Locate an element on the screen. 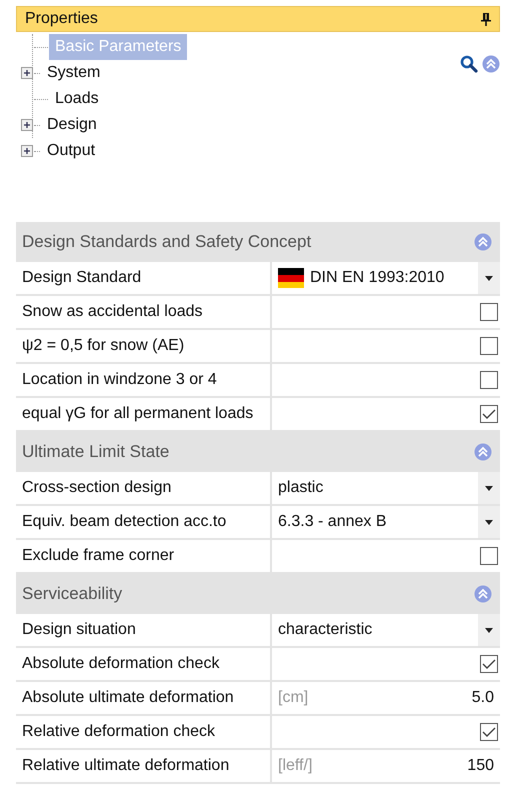  section-header: Design Standards and Safety Concept is located at coordinates (258, 242).